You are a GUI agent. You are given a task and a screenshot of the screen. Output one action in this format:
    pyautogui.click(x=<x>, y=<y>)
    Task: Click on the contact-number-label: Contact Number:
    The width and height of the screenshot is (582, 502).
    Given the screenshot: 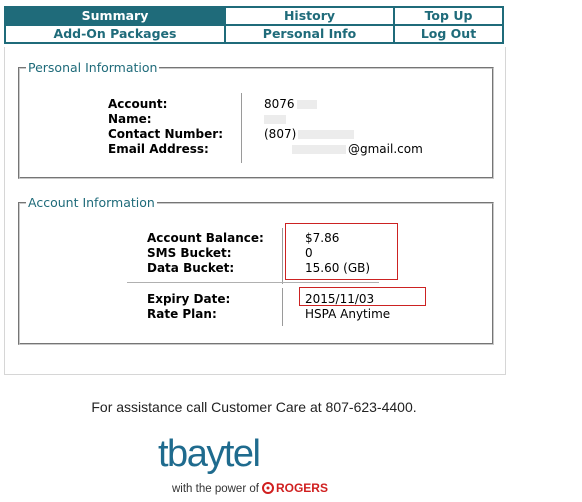 What is the action you would take?
    pyautogui.click(x=165, y=134)
    